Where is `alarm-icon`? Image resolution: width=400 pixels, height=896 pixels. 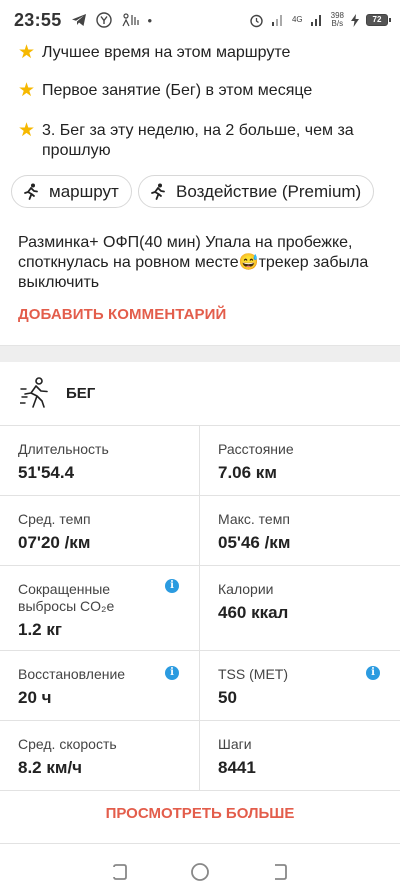 alarm-icon is located at coordinates (256, 20).